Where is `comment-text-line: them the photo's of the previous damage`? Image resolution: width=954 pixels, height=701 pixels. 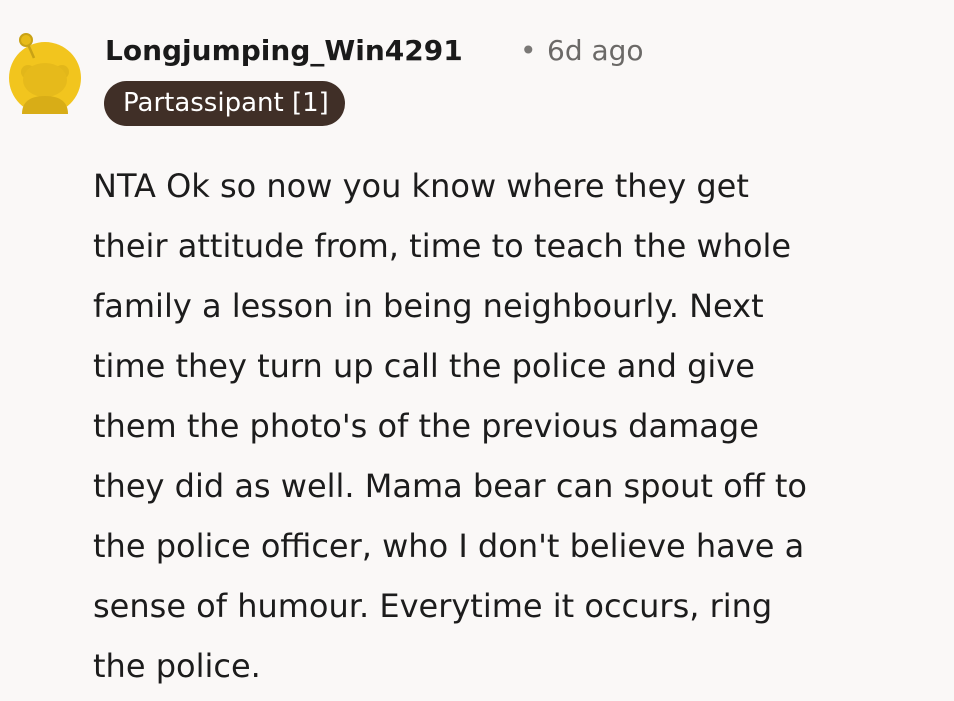
comment-text-line: them the photo's of the previous damage is located at coordinates (426, 426).